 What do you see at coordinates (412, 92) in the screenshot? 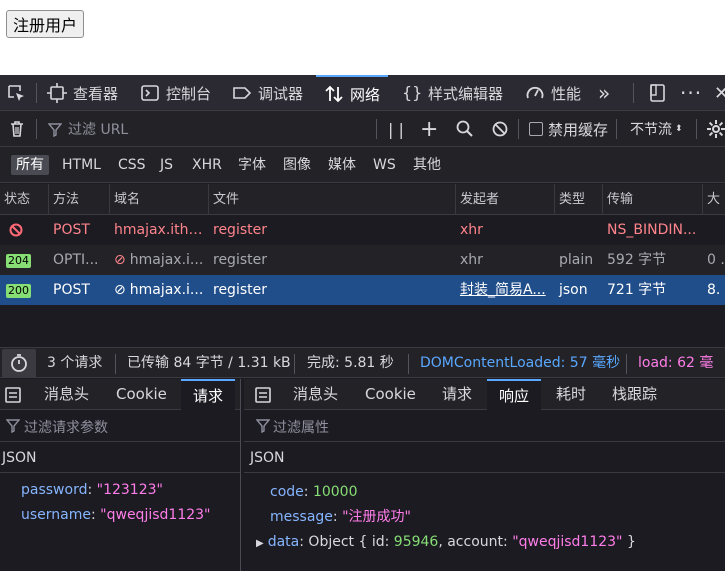
I see `style-editor-icon: {}` at bounding box center [412, 92].